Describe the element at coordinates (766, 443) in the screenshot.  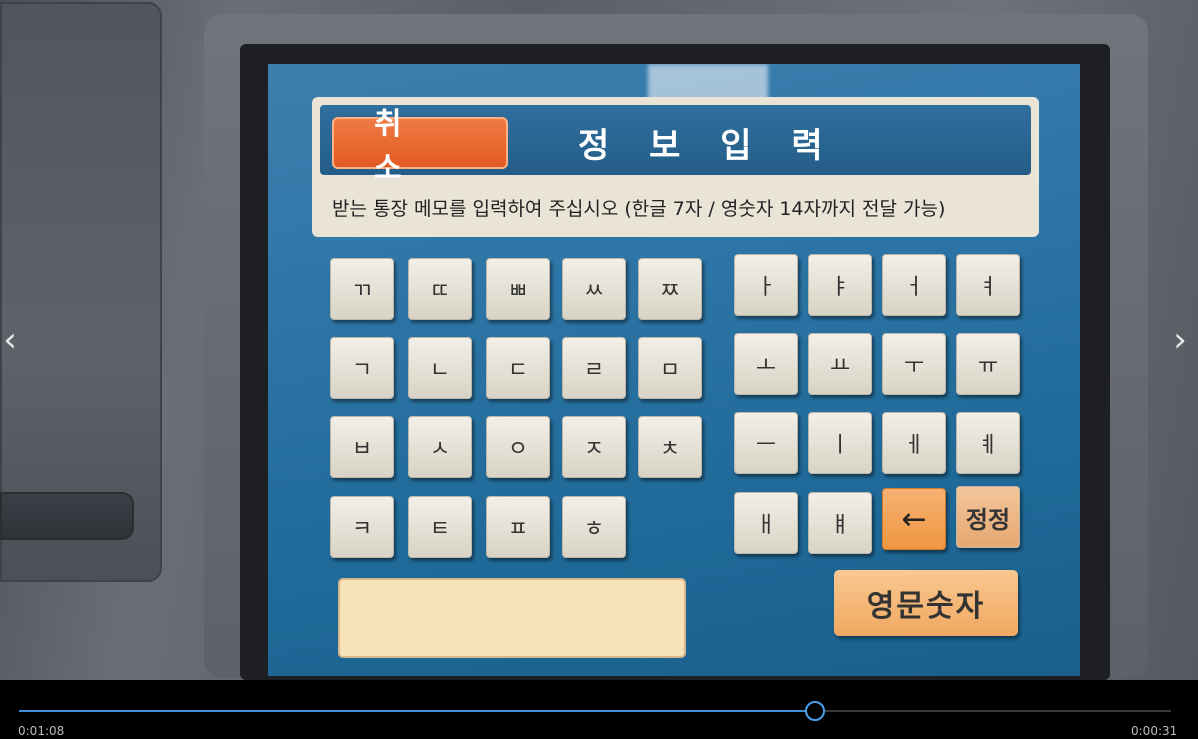
I see `key-vowel: ㅡ` at that location.